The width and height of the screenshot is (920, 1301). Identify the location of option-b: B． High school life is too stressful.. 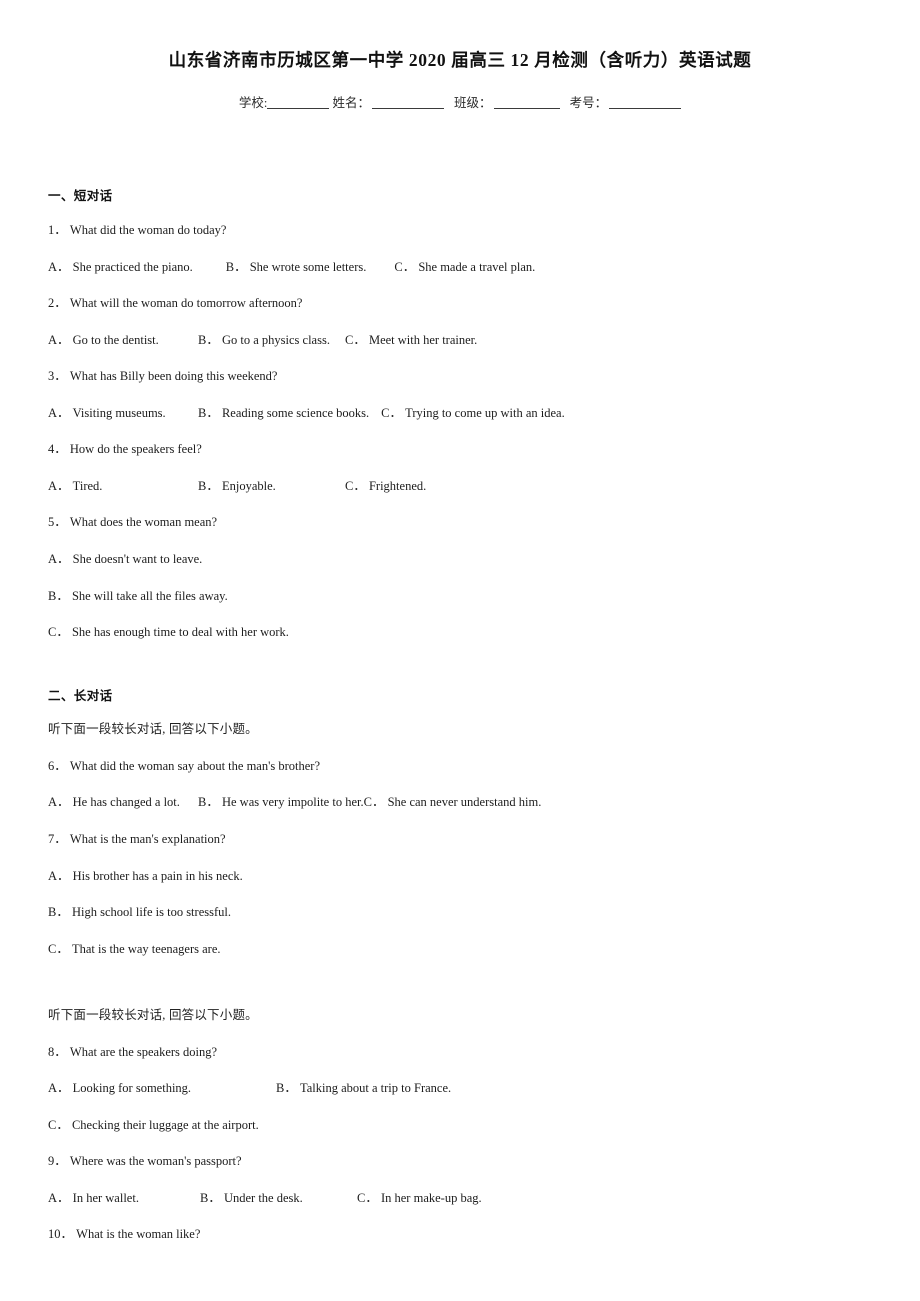
(139, 910).